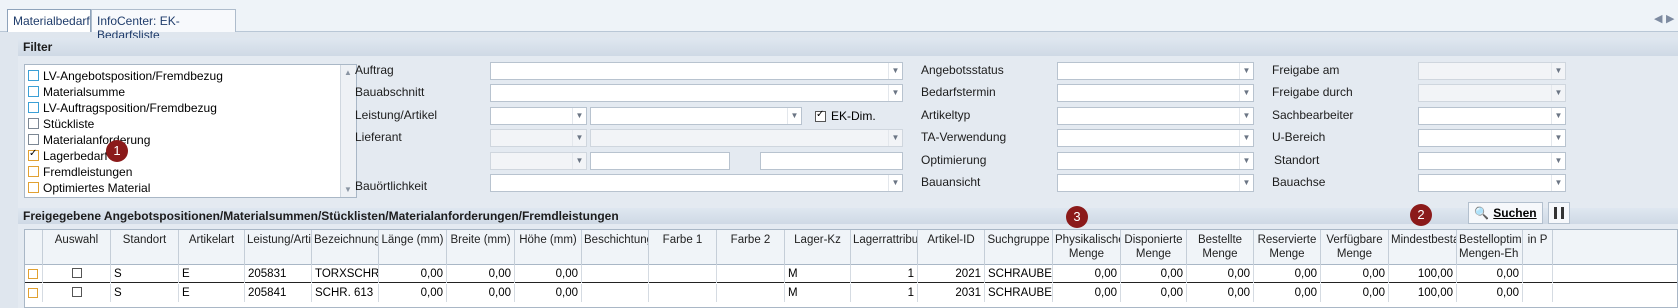  I want to click on pause-button, so click(1559, 213).